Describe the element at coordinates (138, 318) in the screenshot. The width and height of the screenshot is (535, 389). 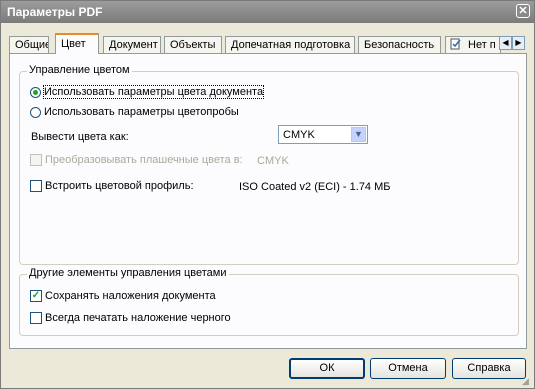
I see `black-overprint-label: Всегда печатать наложение черного` at that location.